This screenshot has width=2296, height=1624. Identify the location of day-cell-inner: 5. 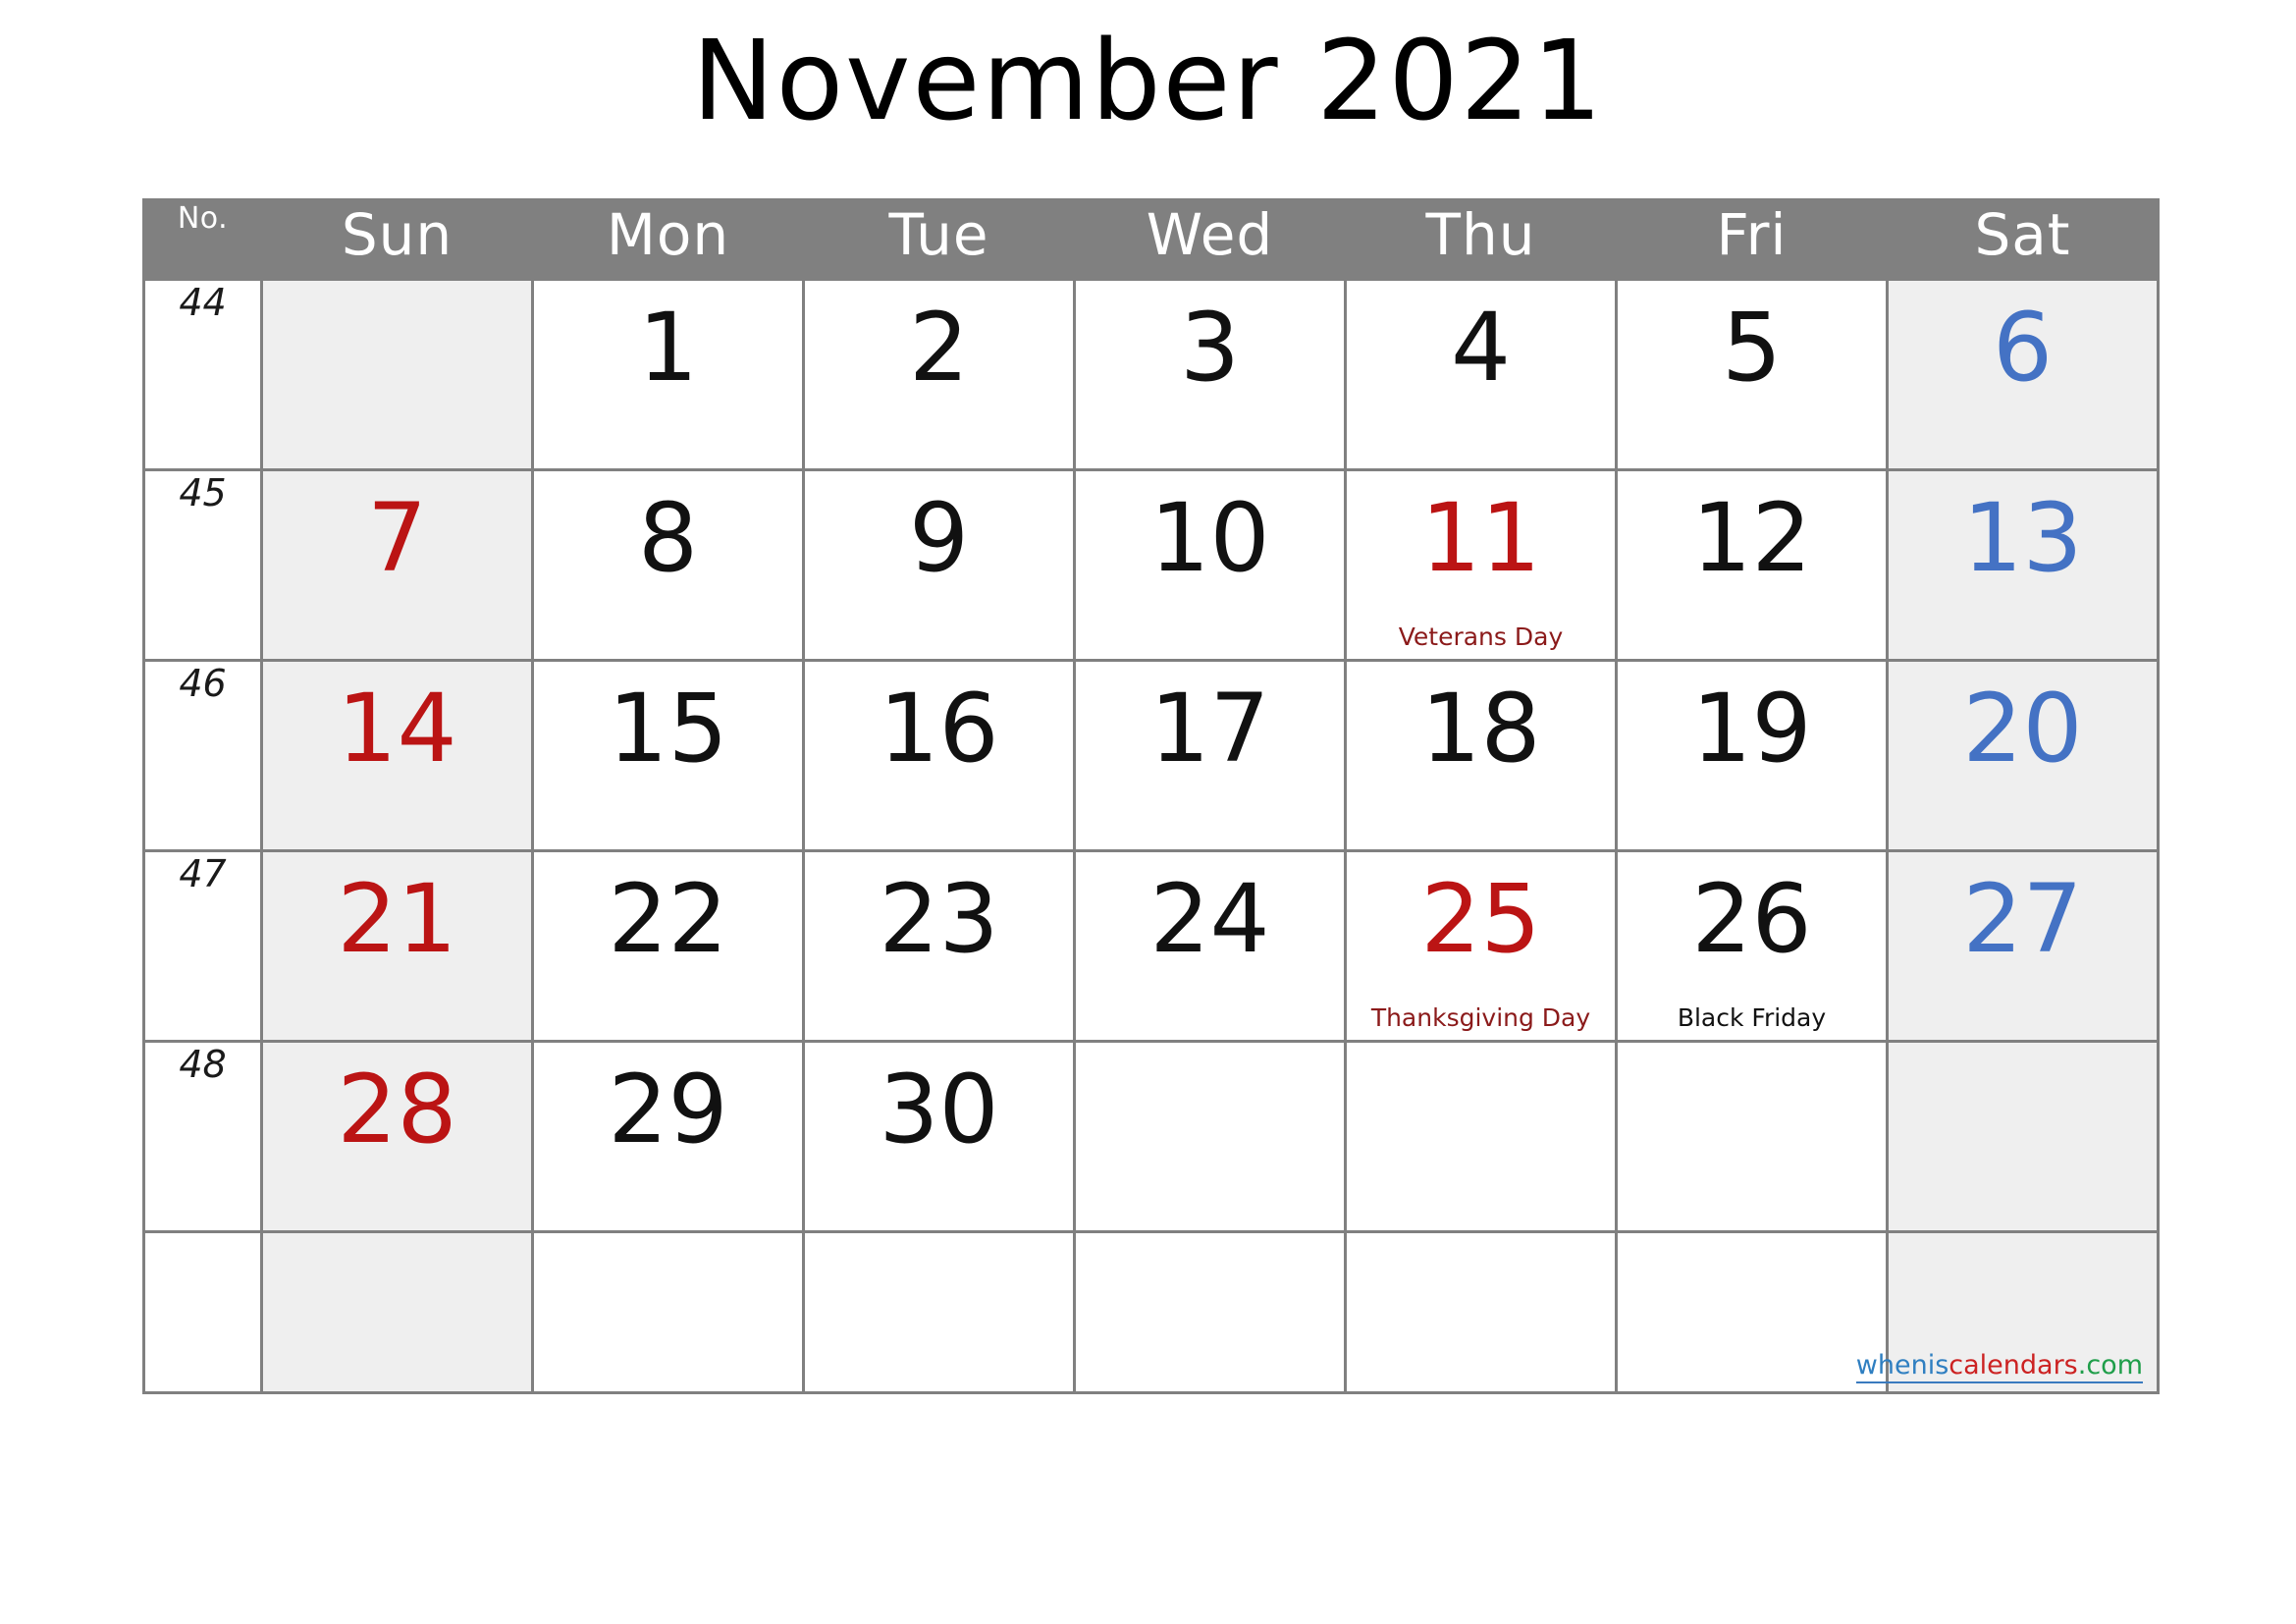
(1752, 374).